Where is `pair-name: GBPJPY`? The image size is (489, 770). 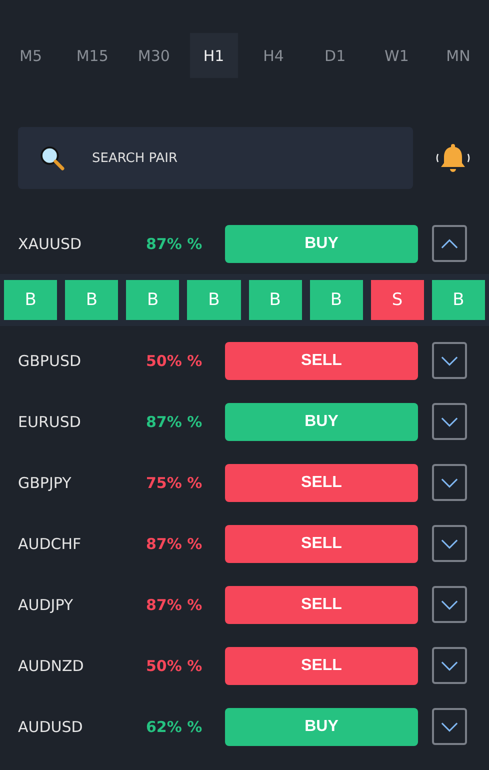
pair-name: GBPJPY is located at coordinates (45, 483).